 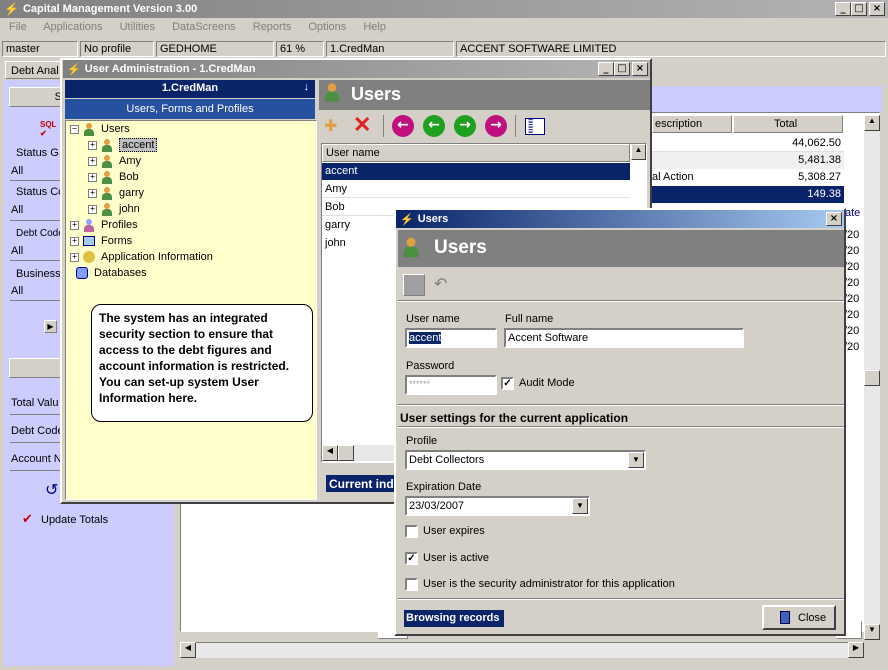 What do you see at coordinates (434, 126) in the screenshot?
I see `previous-record-icon: ←` at bounding box center [434, 126].